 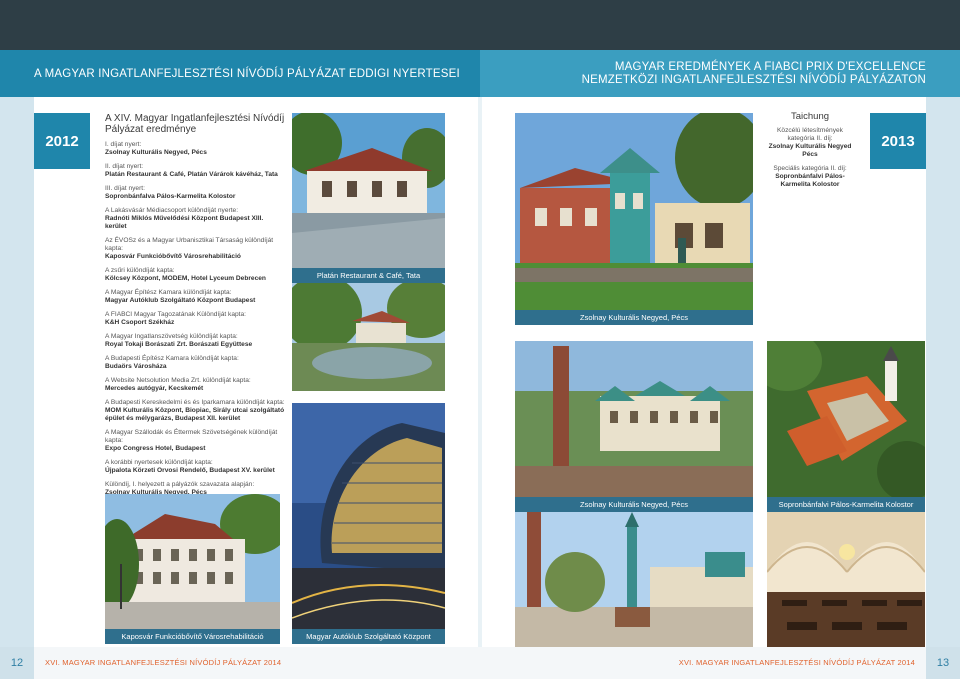 What do you see at coordinates (846, 579) in the screenshot?
I see `sopron-interior-photo` at bounding box center [846, 579].